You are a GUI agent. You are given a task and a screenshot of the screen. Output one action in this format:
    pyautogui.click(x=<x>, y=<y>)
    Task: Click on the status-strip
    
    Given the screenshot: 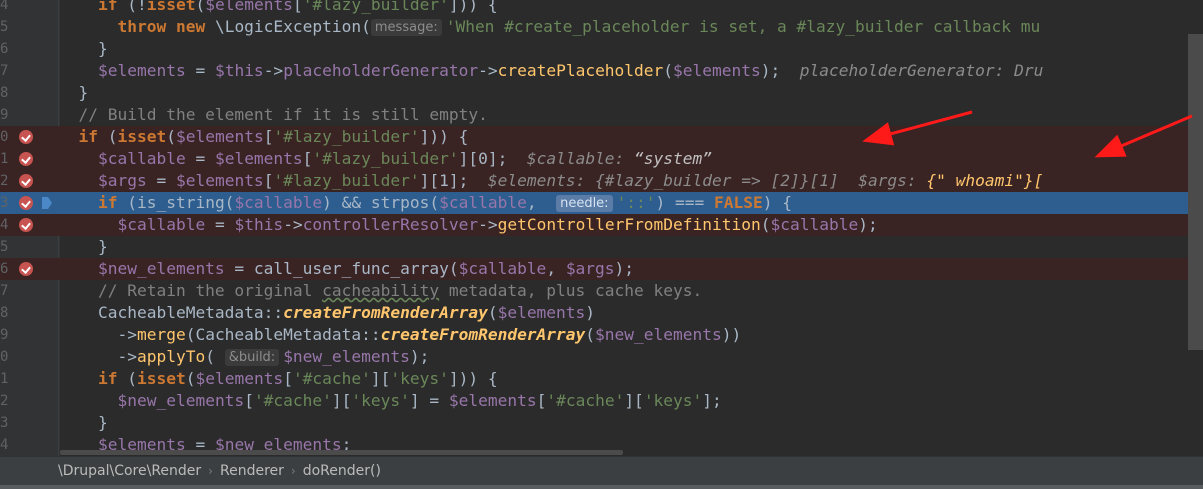 What is the action you would take?
    pyautogui.click(x=601, y=487)
    